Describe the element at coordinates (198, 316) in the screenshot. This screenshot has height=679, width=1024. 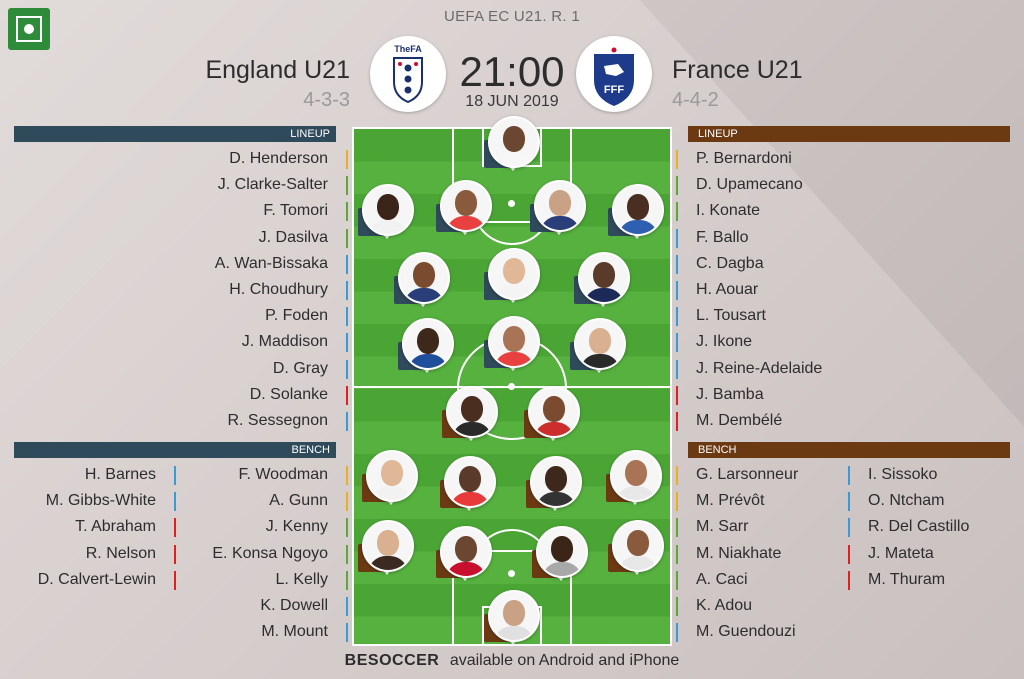
I see `player-row: P. Foden` at that location.